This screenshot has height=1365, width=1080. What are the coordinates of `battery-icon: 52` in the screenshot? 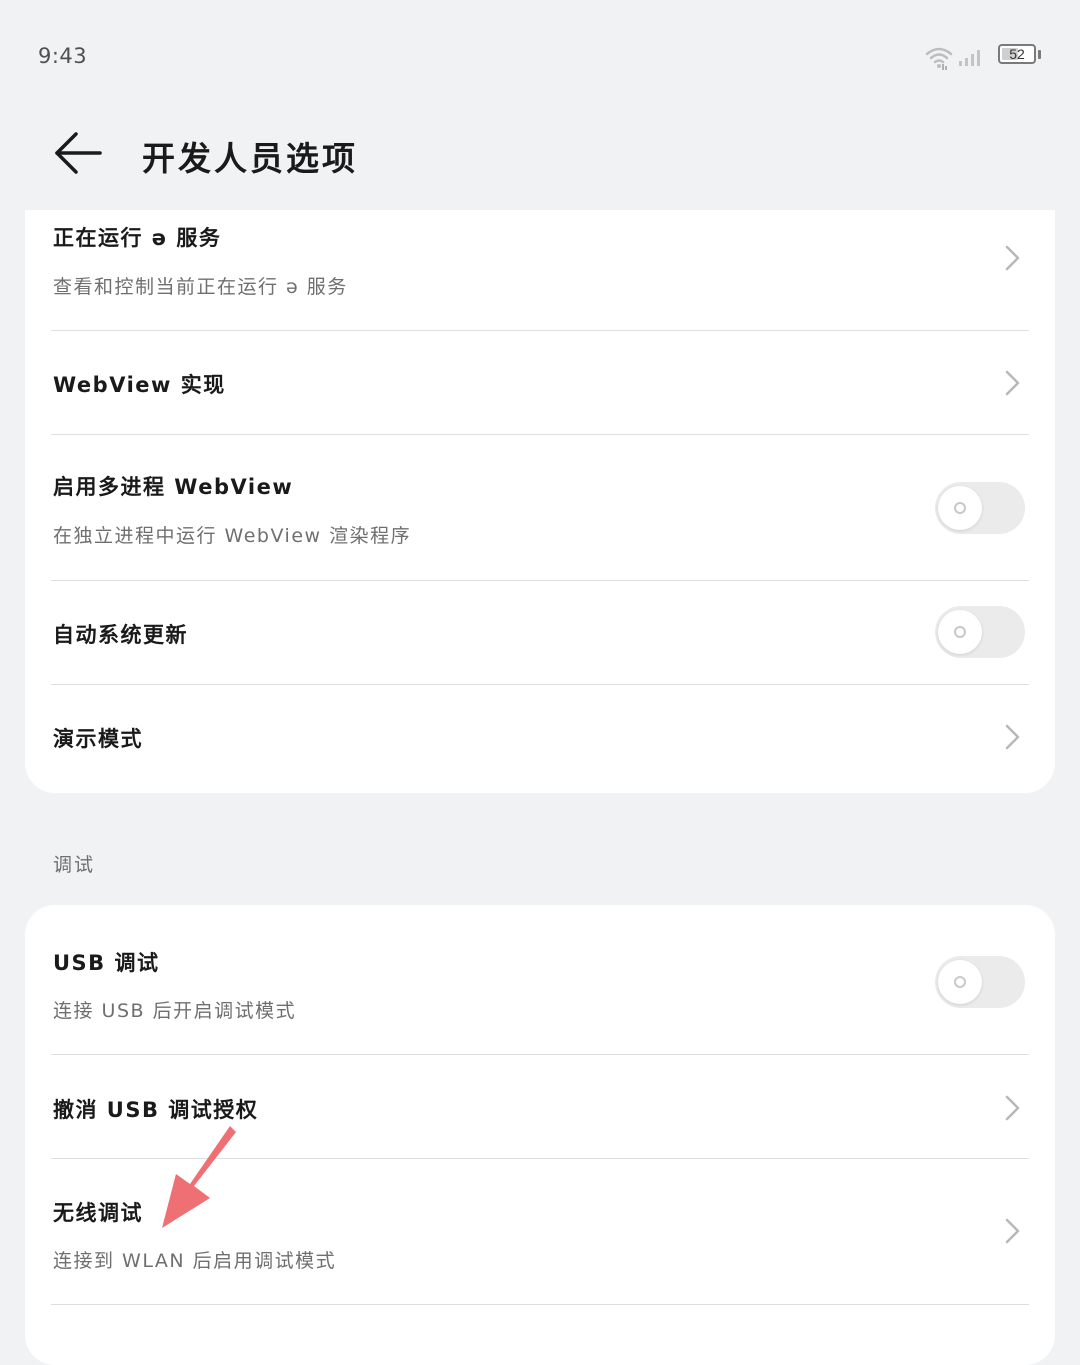 It's located at (1020, 56).